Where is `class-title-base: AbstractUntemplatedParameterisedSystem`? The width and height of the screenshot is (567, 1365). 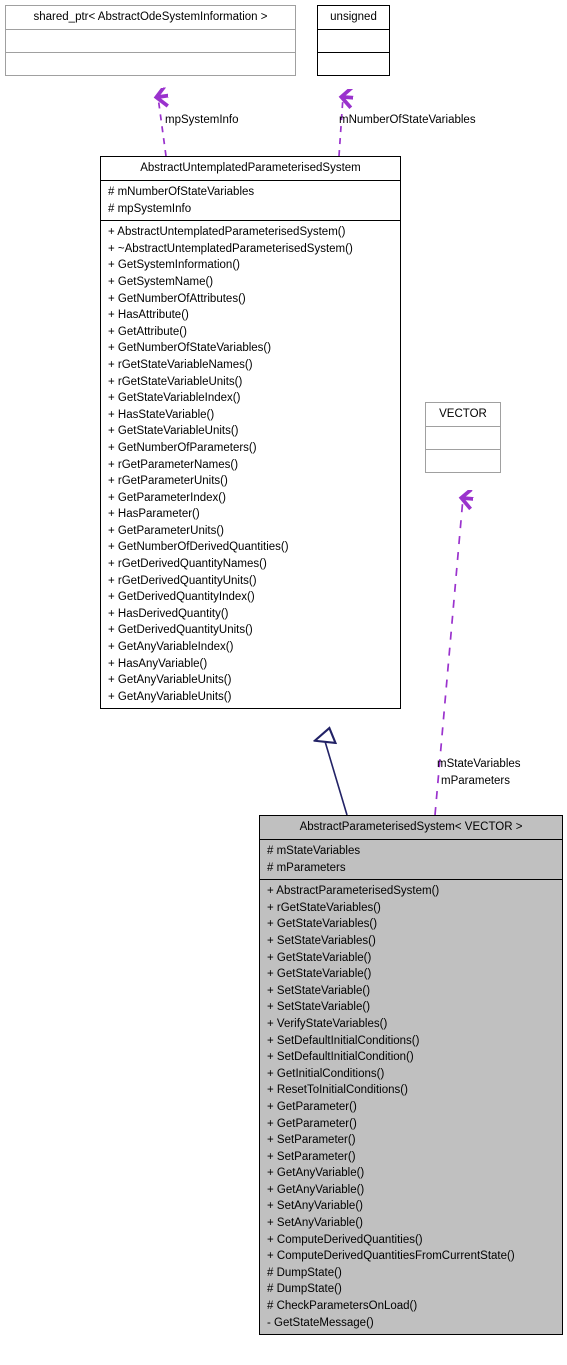 class-title-base: AbstractUntemplatedParameterisedSystem is located at coordinates (250, 168).